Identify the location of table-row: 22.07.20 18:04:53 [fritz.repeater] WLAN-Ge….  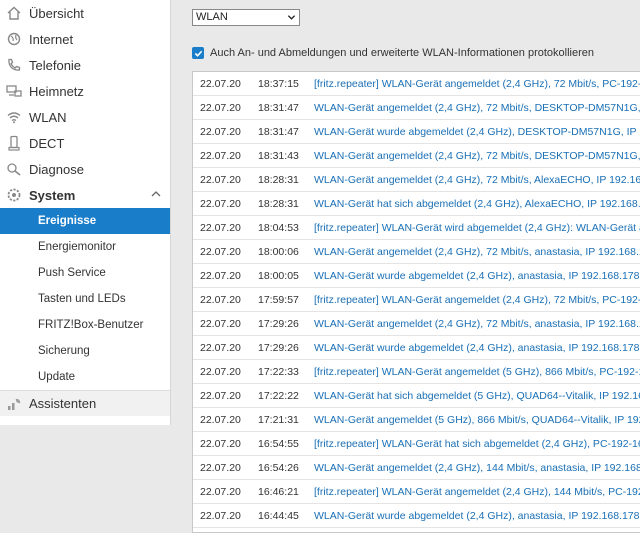
(416, 228).